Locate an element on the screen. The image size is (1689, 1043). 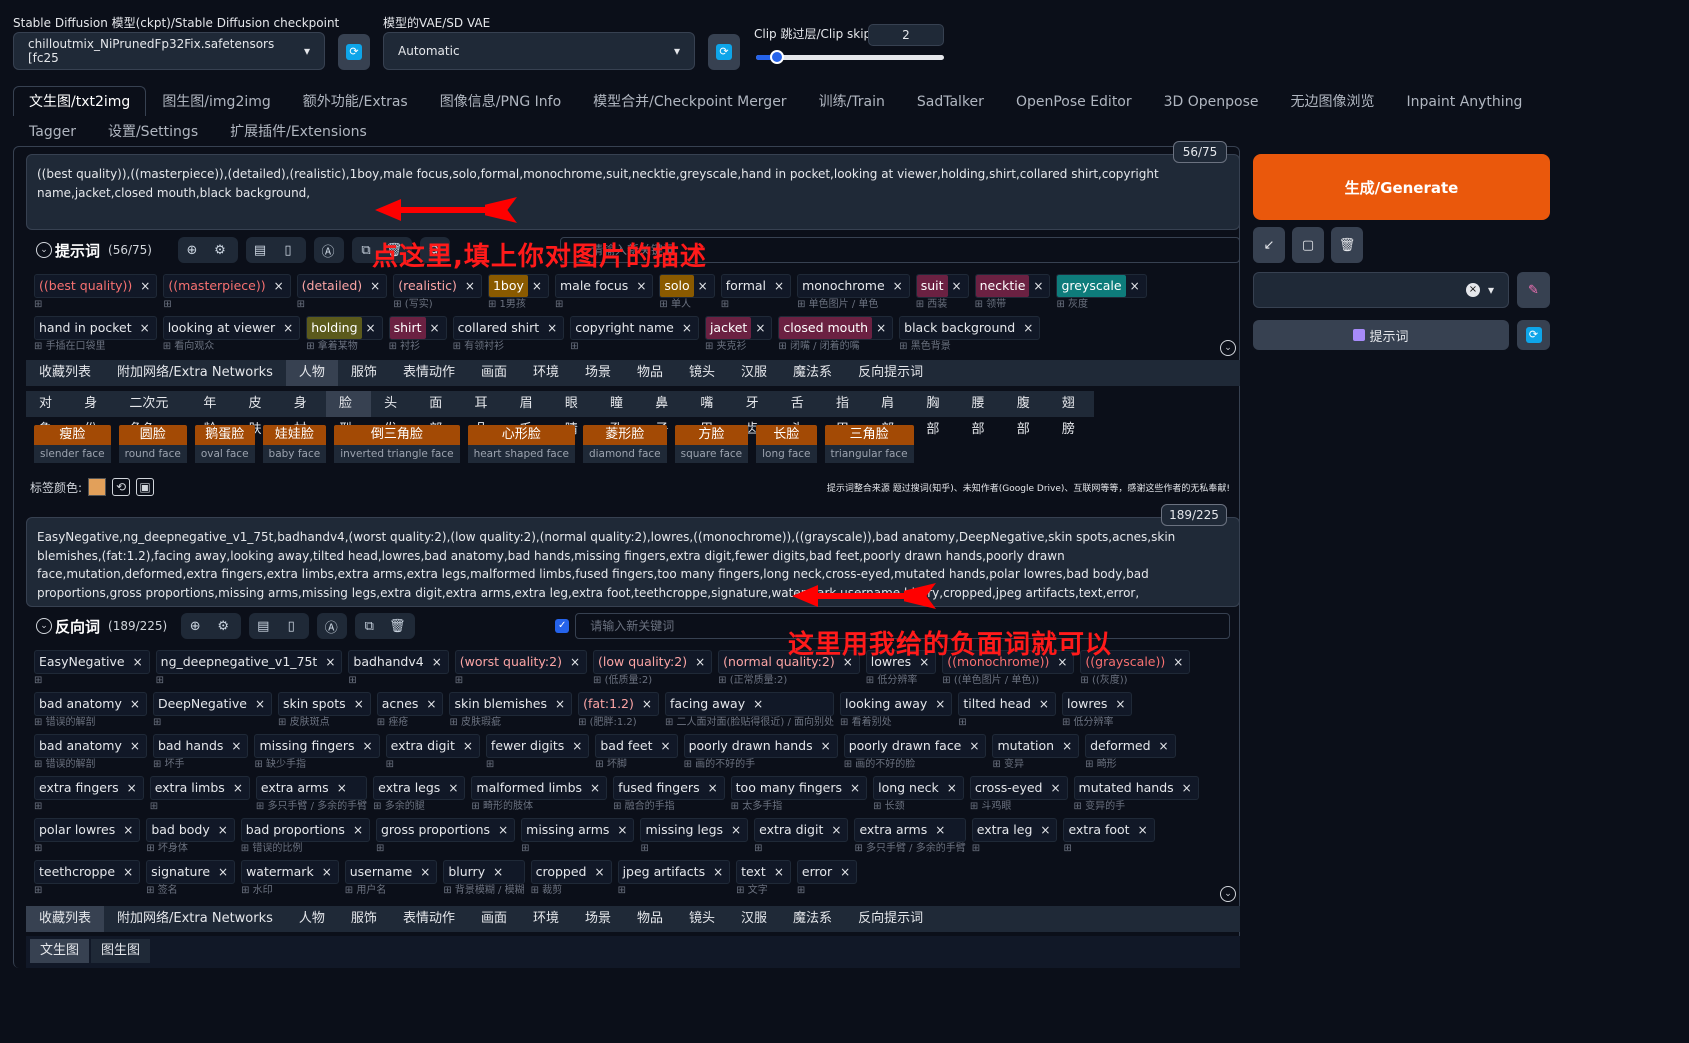
prompt-tag-chip: copyright name × is located at coordinates (634, 328).